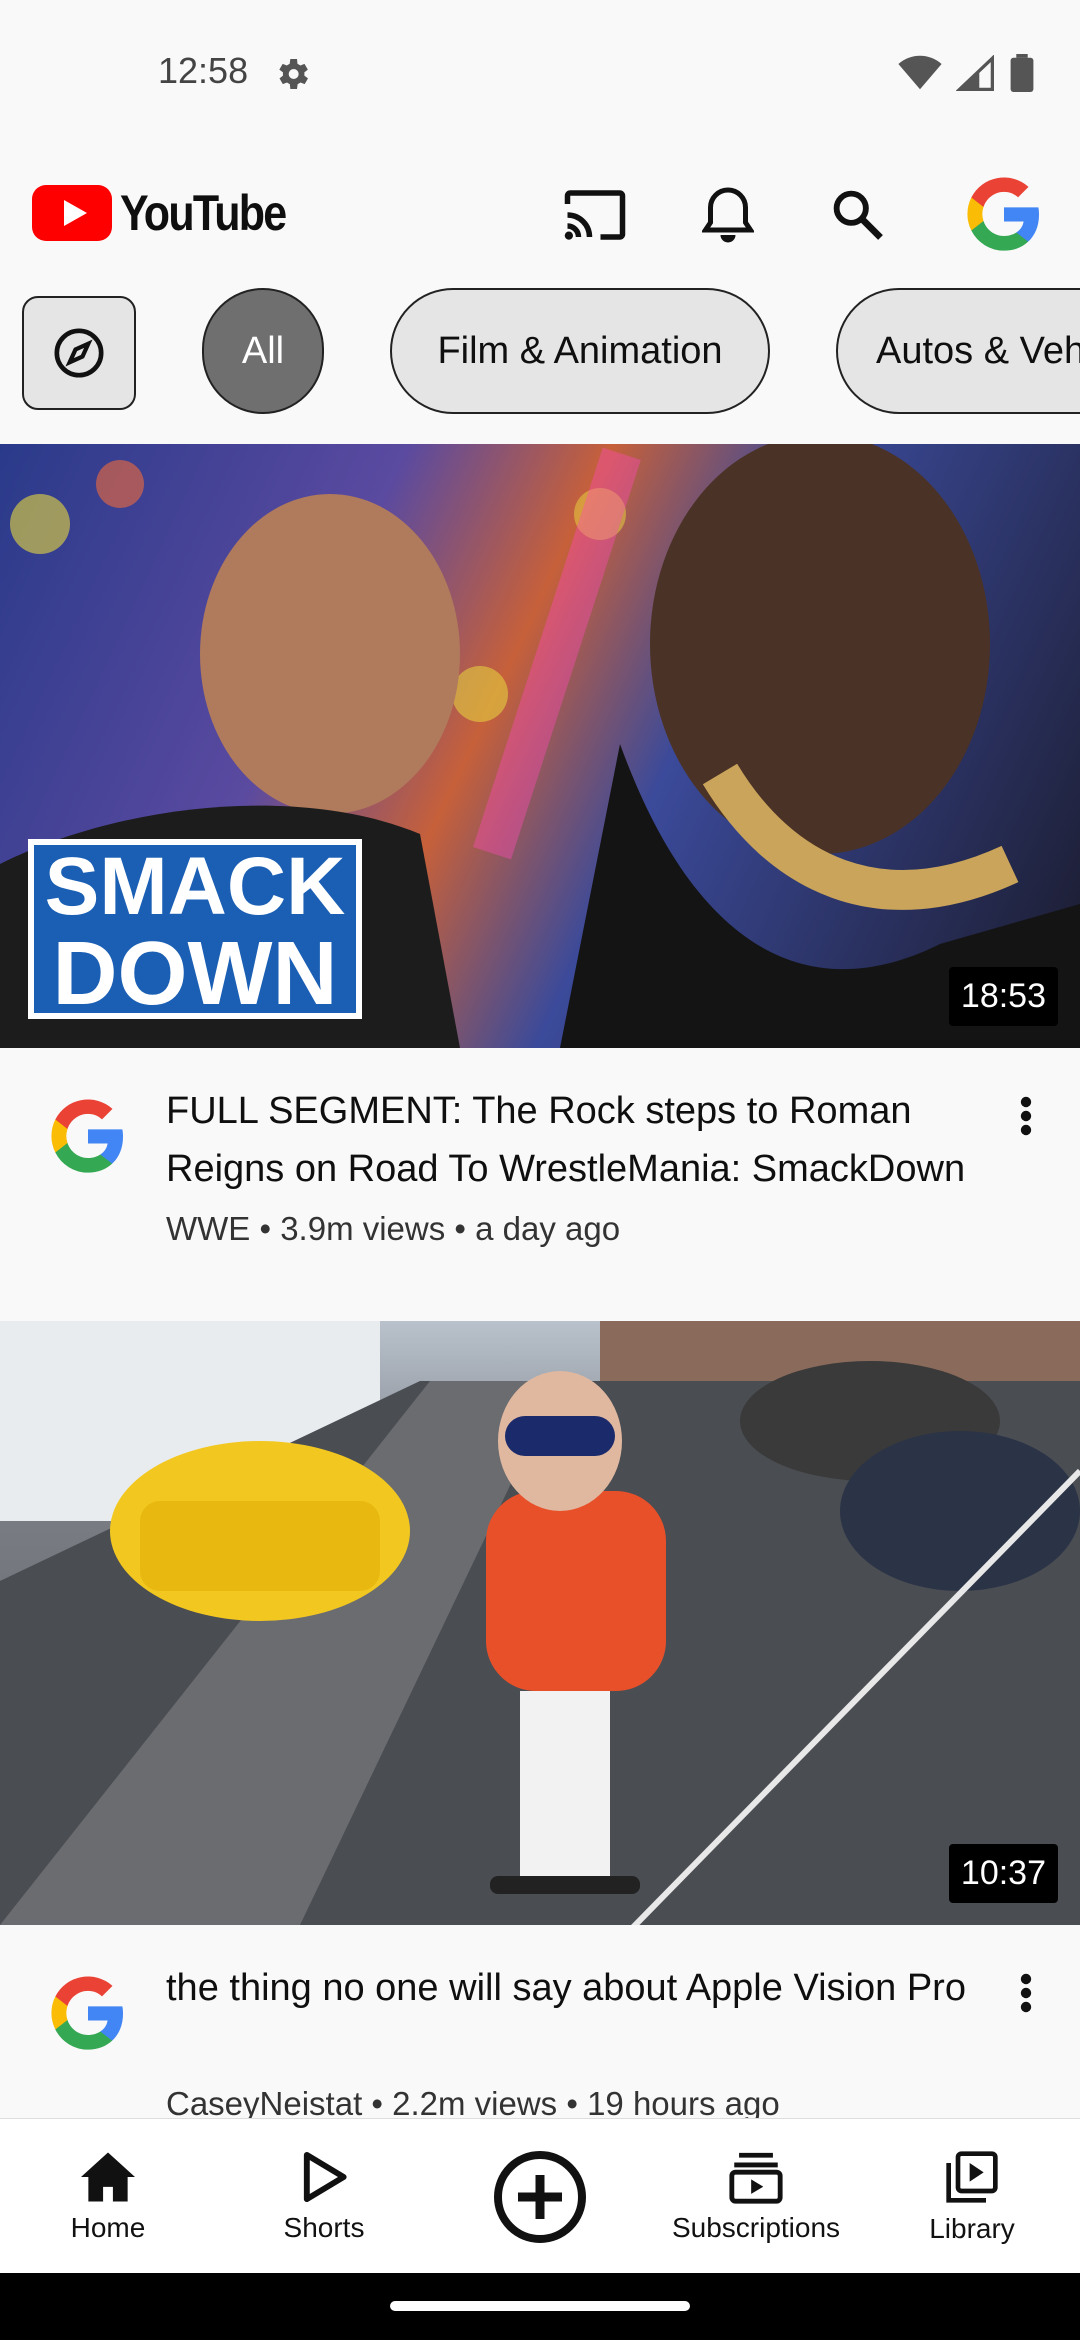  I want to click on home-gesture-handle, so click(540, 2306).